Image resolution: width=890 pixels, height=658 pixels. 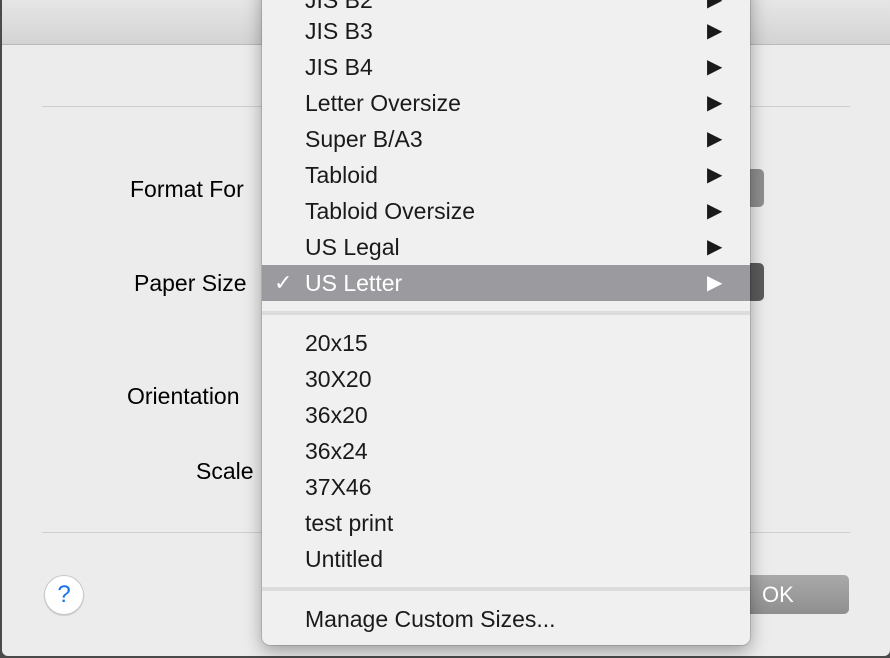 What do you see at coordinates (506, 211) in the screenshot?
I see `menu-item-tabloid-oversize: Tabloid Oversize ▶` at bounding box center [506, 211].